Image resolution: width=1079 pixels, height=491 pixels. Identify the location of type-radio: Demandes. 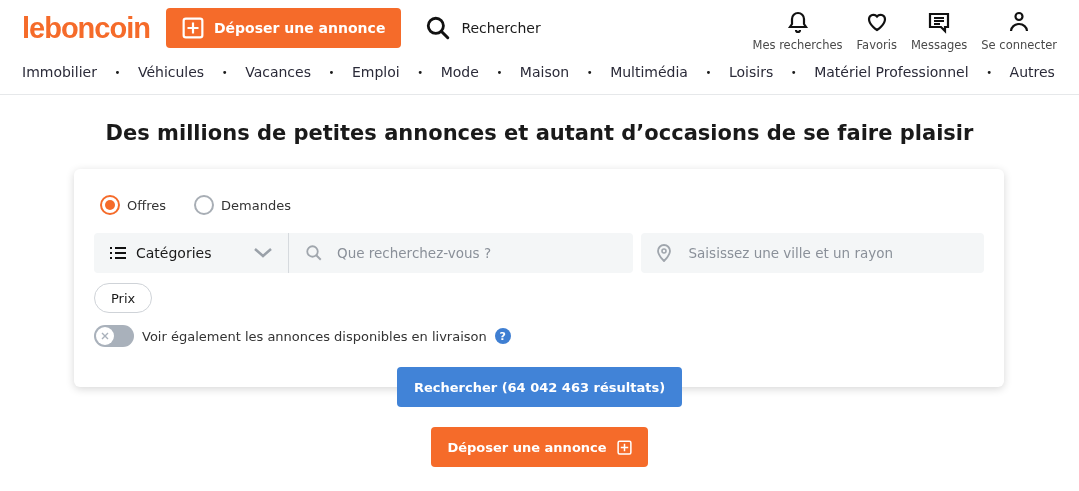
(242, 205).